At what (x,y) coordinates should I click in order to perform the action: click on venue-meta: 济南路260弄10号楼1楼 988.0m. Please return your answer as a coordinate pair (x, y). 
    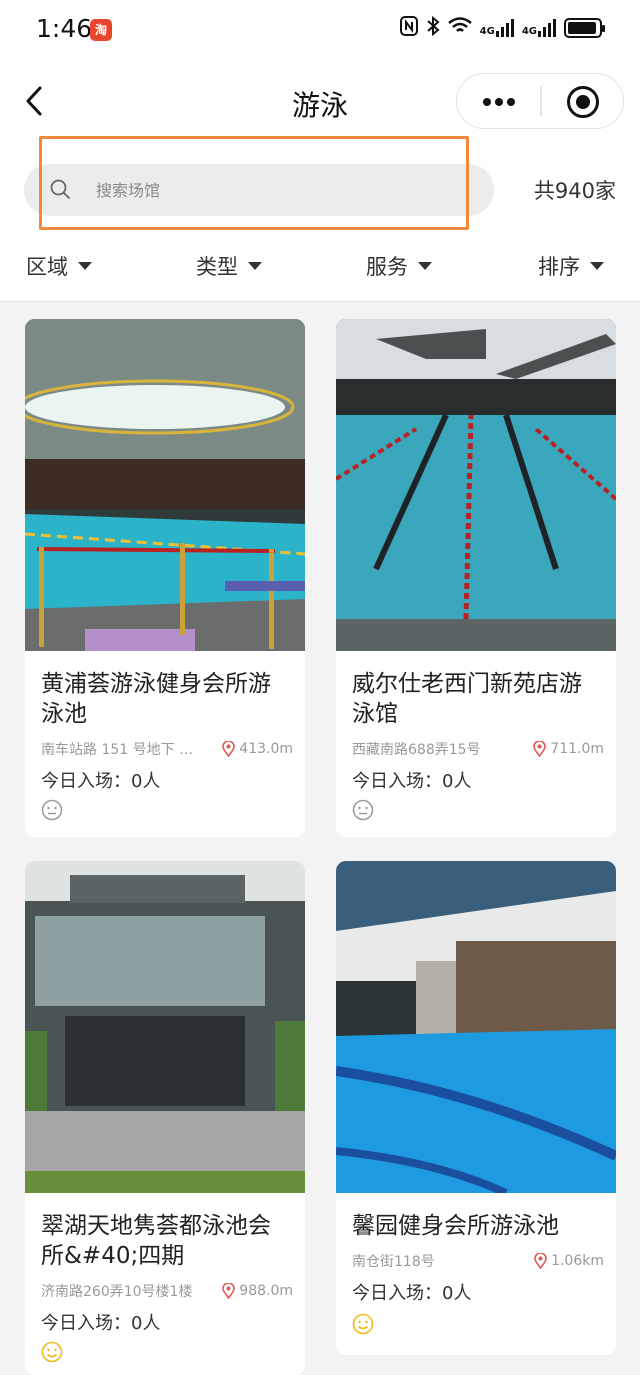
    Looking at the image, I should click on (167, 1291).